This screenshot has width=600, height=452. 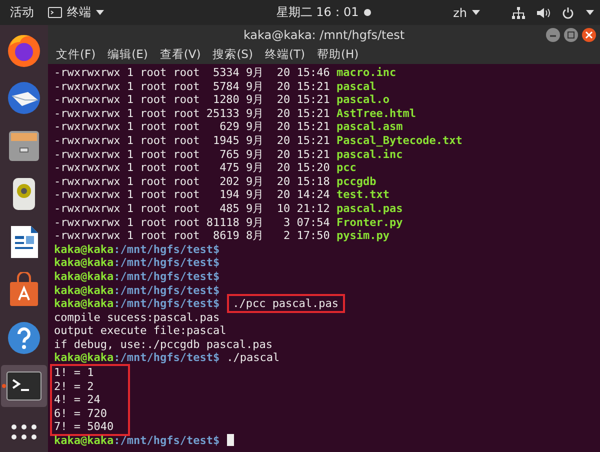 I want to click on file-details: -rwxrwxrwx 1 root root 81118 9月 3 07:54, so click(x=192, y=222).